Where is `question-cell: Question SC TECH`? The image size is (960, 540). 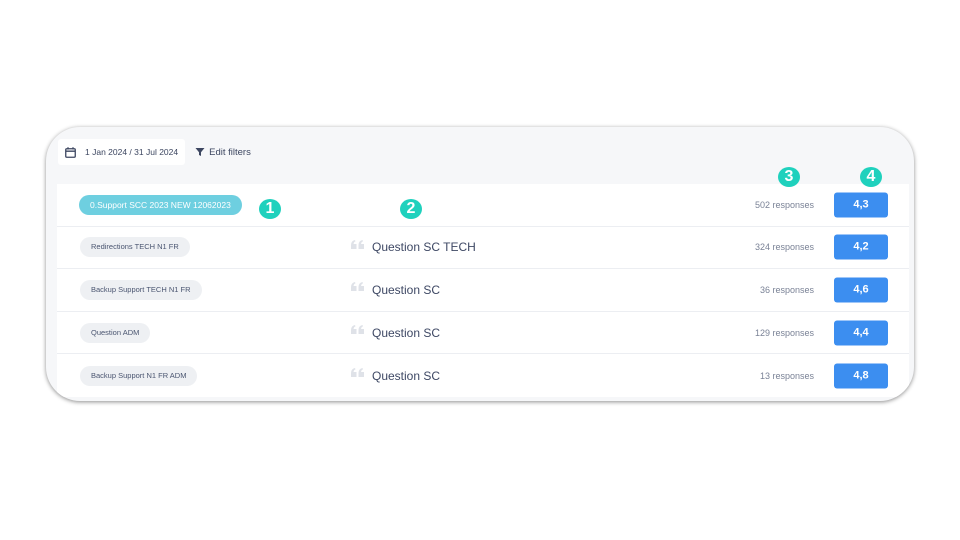 question-cell: Question SC TECH is located at coordinates (413, 247).